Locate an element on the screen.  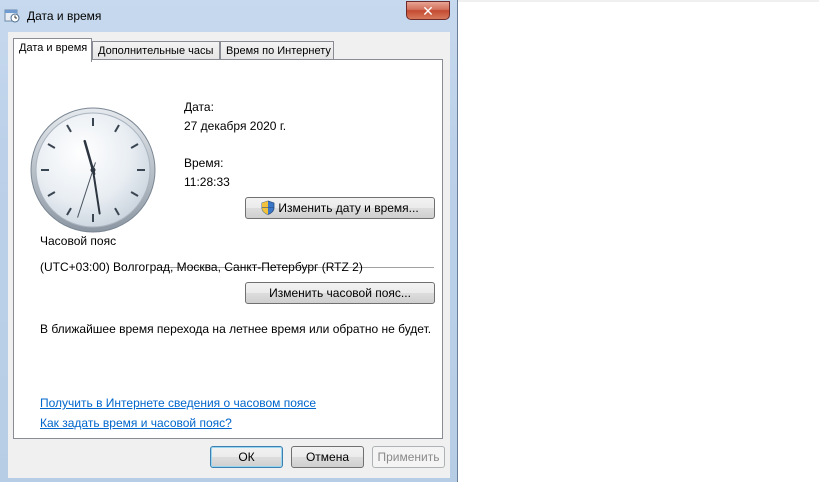
timezone-heading: Часовой пояс is located at coordinates (78, 241).